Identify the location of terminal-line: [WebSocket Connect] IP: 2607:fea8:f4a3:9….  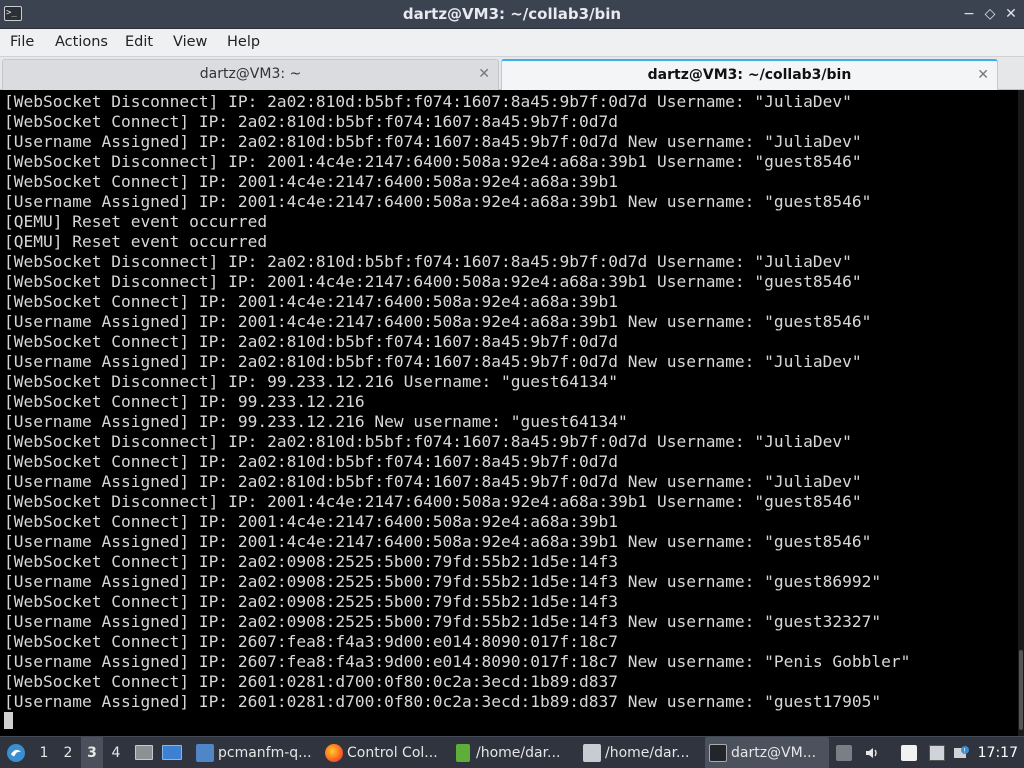
(311, 641).